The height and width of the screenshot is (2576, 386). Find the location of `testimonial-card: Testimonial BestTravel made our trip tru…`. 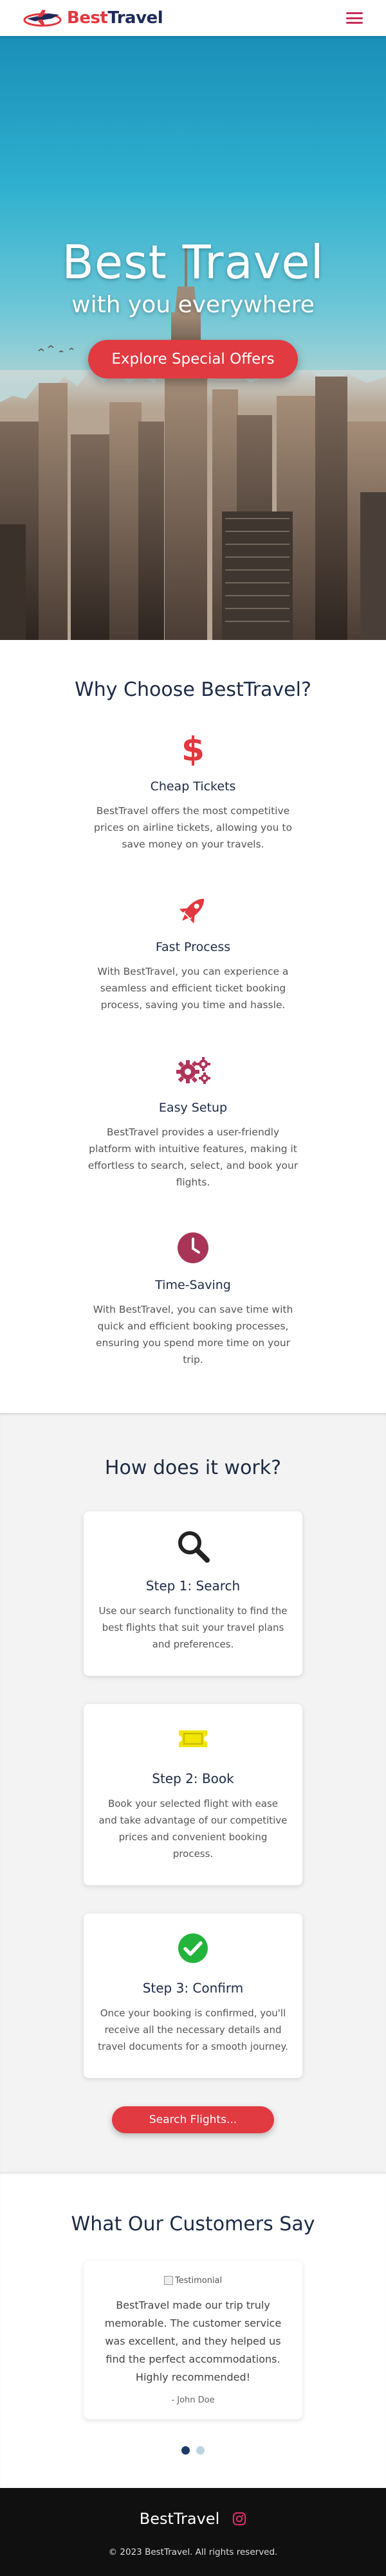

testimonial-card: Testimonial BestTravel made our trip tru… is located at coordinates (193, 2340).